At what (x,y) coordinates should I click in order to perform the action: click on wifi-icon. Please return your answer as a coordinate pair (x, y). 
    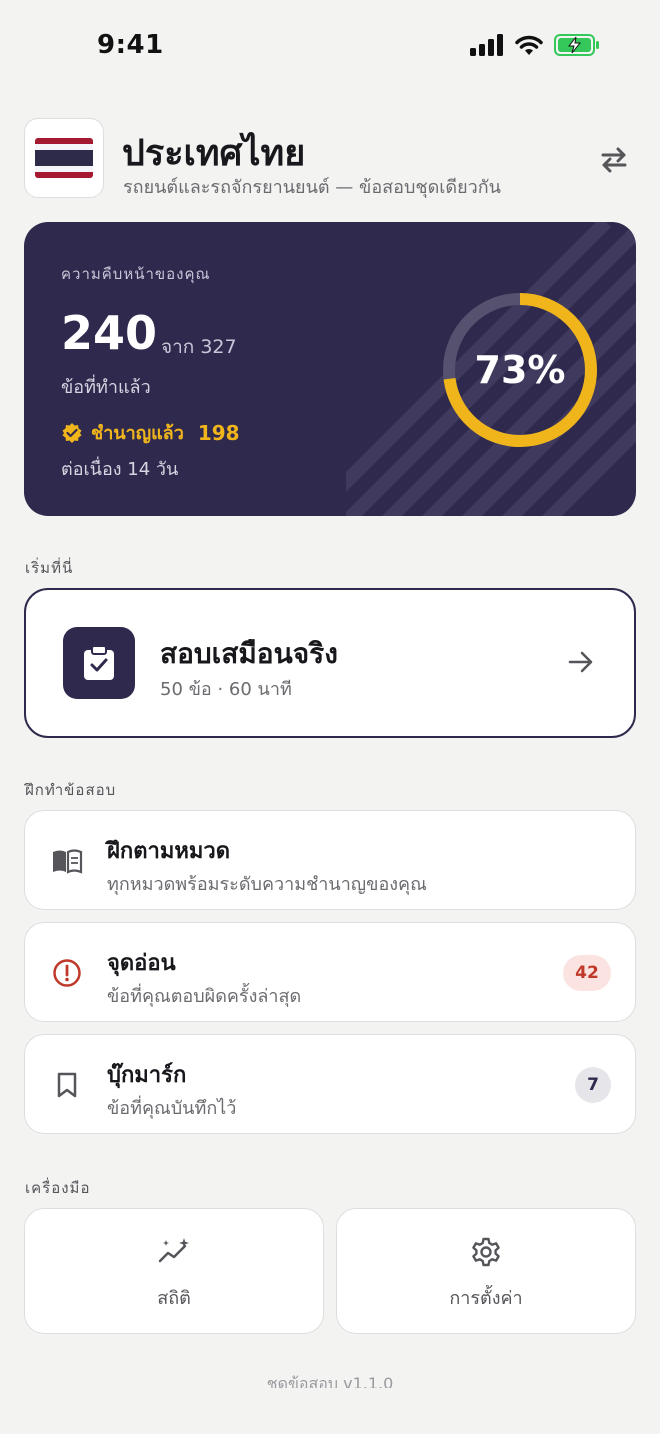
    Looking at the image, I should click on (529, 45).